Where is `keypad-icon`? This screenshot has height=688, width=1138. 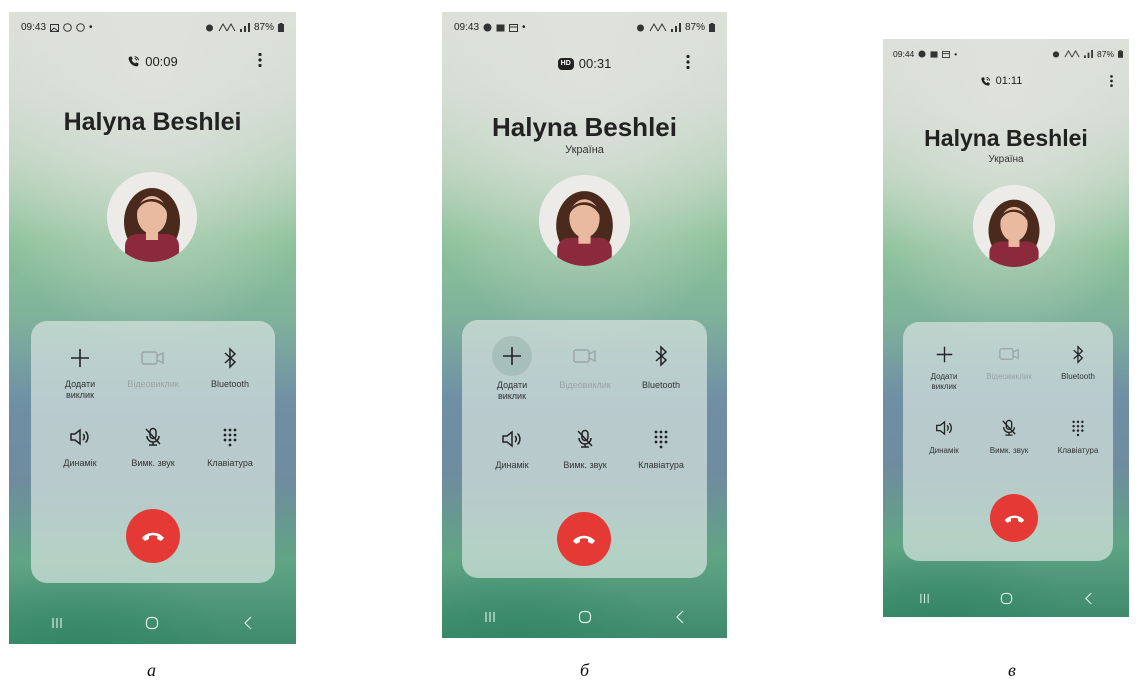
keypad-icon is located at coordinates (1078, 428).